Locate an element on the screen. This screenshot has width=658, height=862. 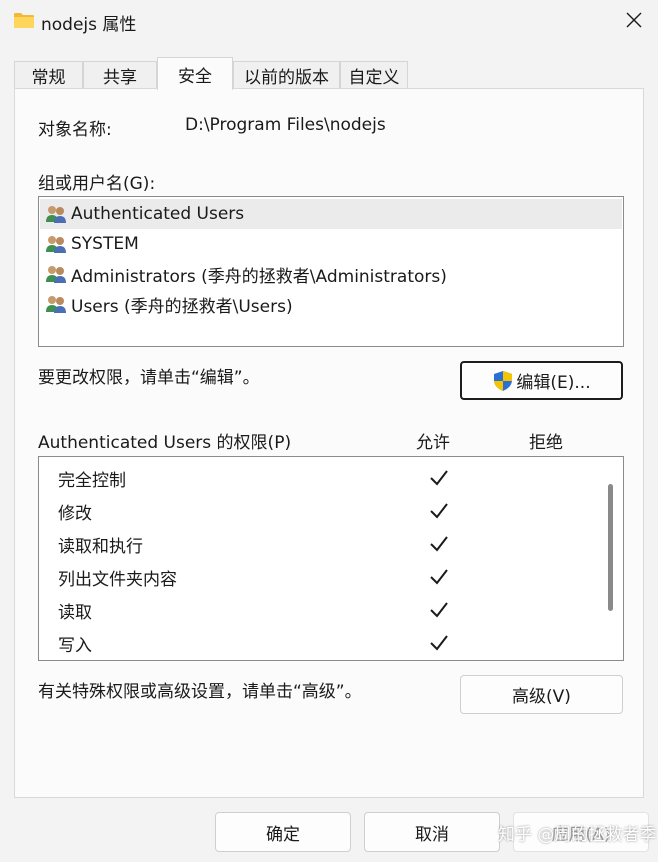
permission-row: 读取 is located at coordinates (319, 610).